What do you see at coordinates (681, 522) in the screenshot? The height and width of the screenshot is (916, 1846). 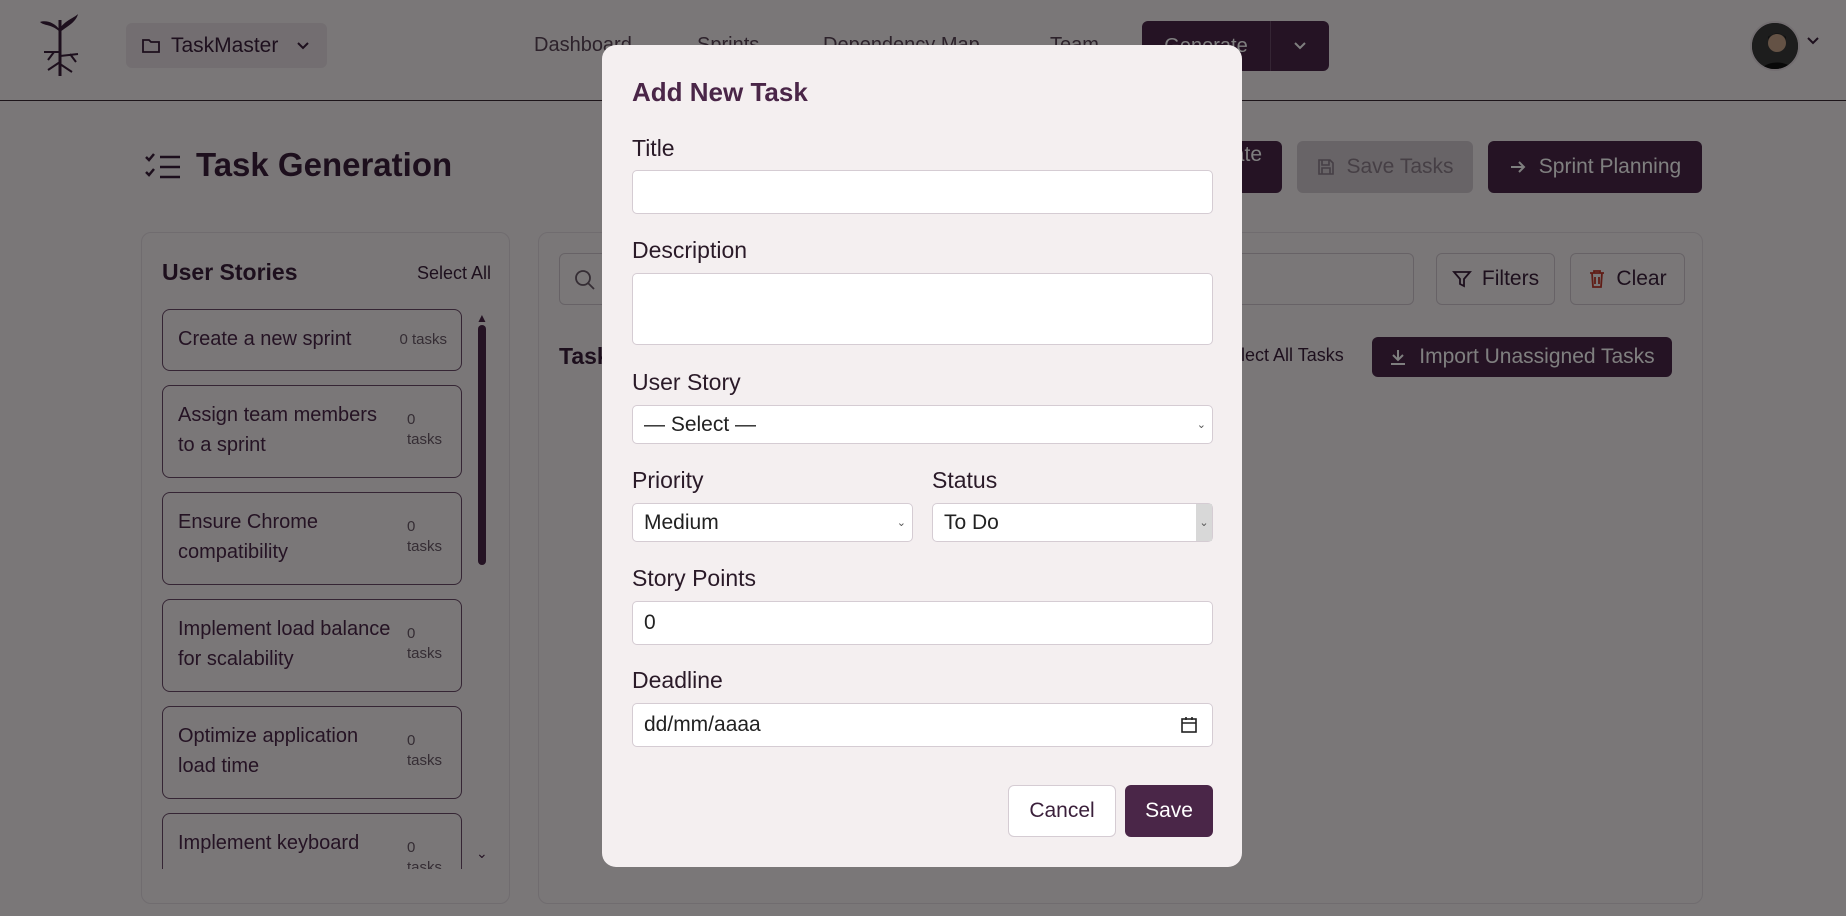 I see `priority-value: Medium` at bounding box center [681, 522].